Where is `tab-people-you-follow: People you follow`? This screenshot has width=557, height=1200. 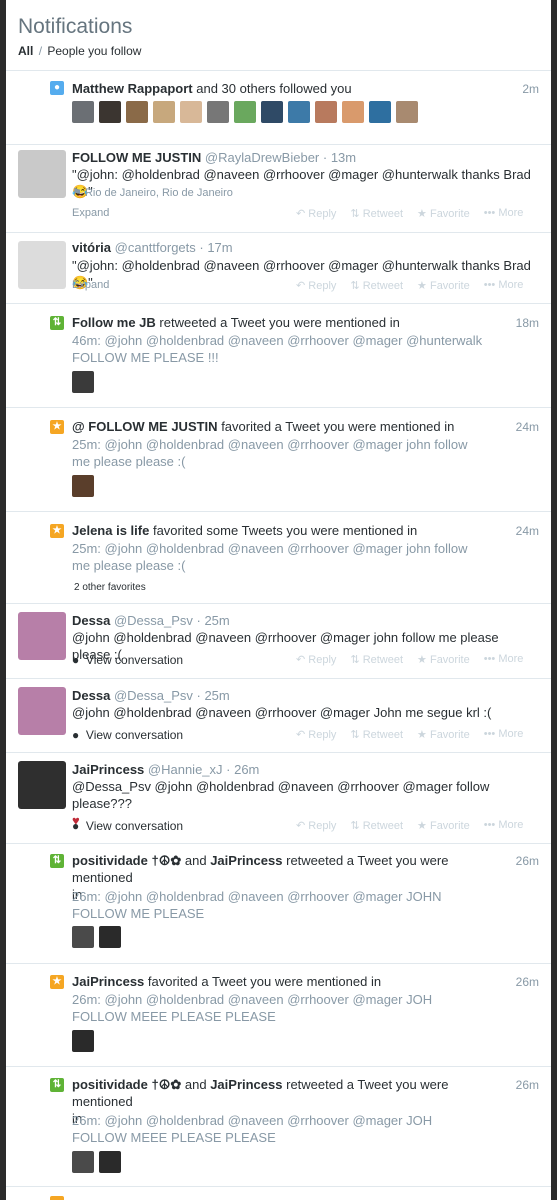 tab-people-you-follow: People you follow is located at coordinates (94, 51).